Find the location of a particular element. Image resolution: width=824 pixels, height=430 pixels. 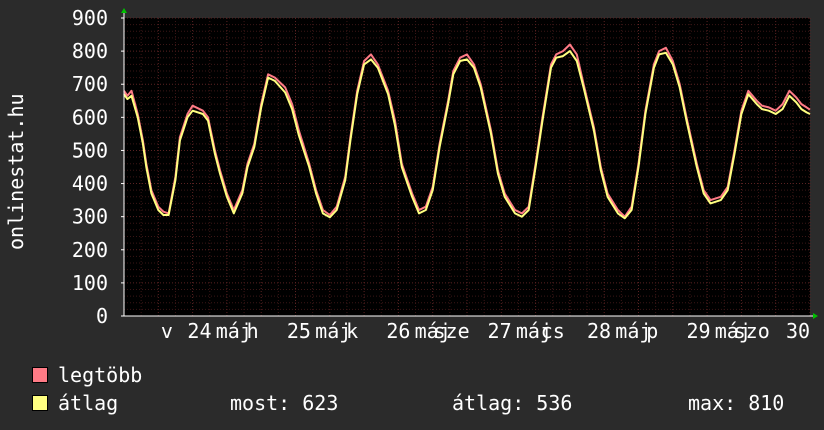

x-tick-label: k is located at coordinates (352, 331).